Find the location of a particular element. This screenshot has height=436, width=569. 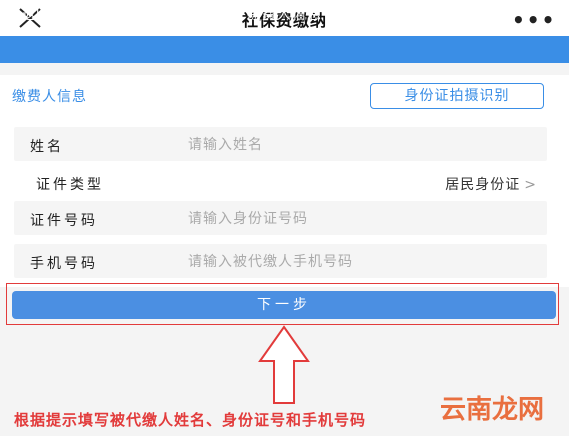

page-title: 缴费人信息 is located at coordinates (284, 15).